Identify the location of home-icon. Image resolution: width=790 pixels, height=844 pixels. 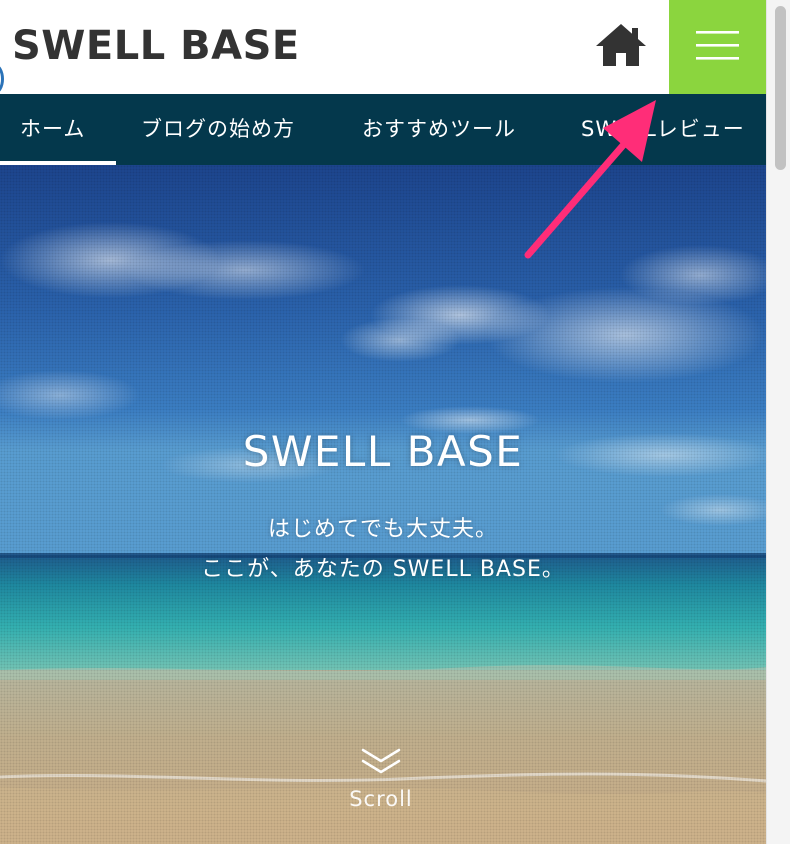
(621, 45).